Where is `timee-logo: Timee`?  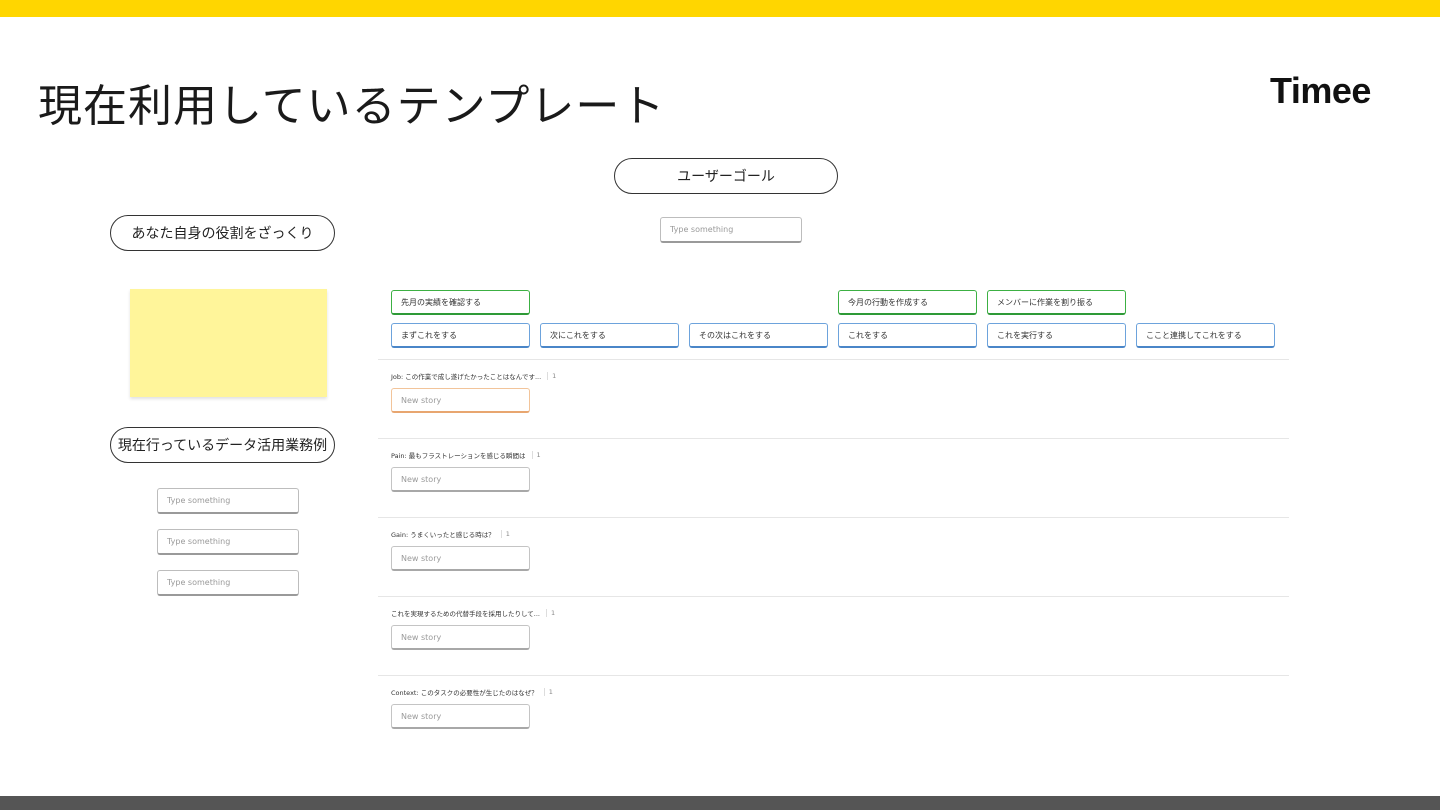 timee-logo: Timee is located at coordinates (1320, 90).